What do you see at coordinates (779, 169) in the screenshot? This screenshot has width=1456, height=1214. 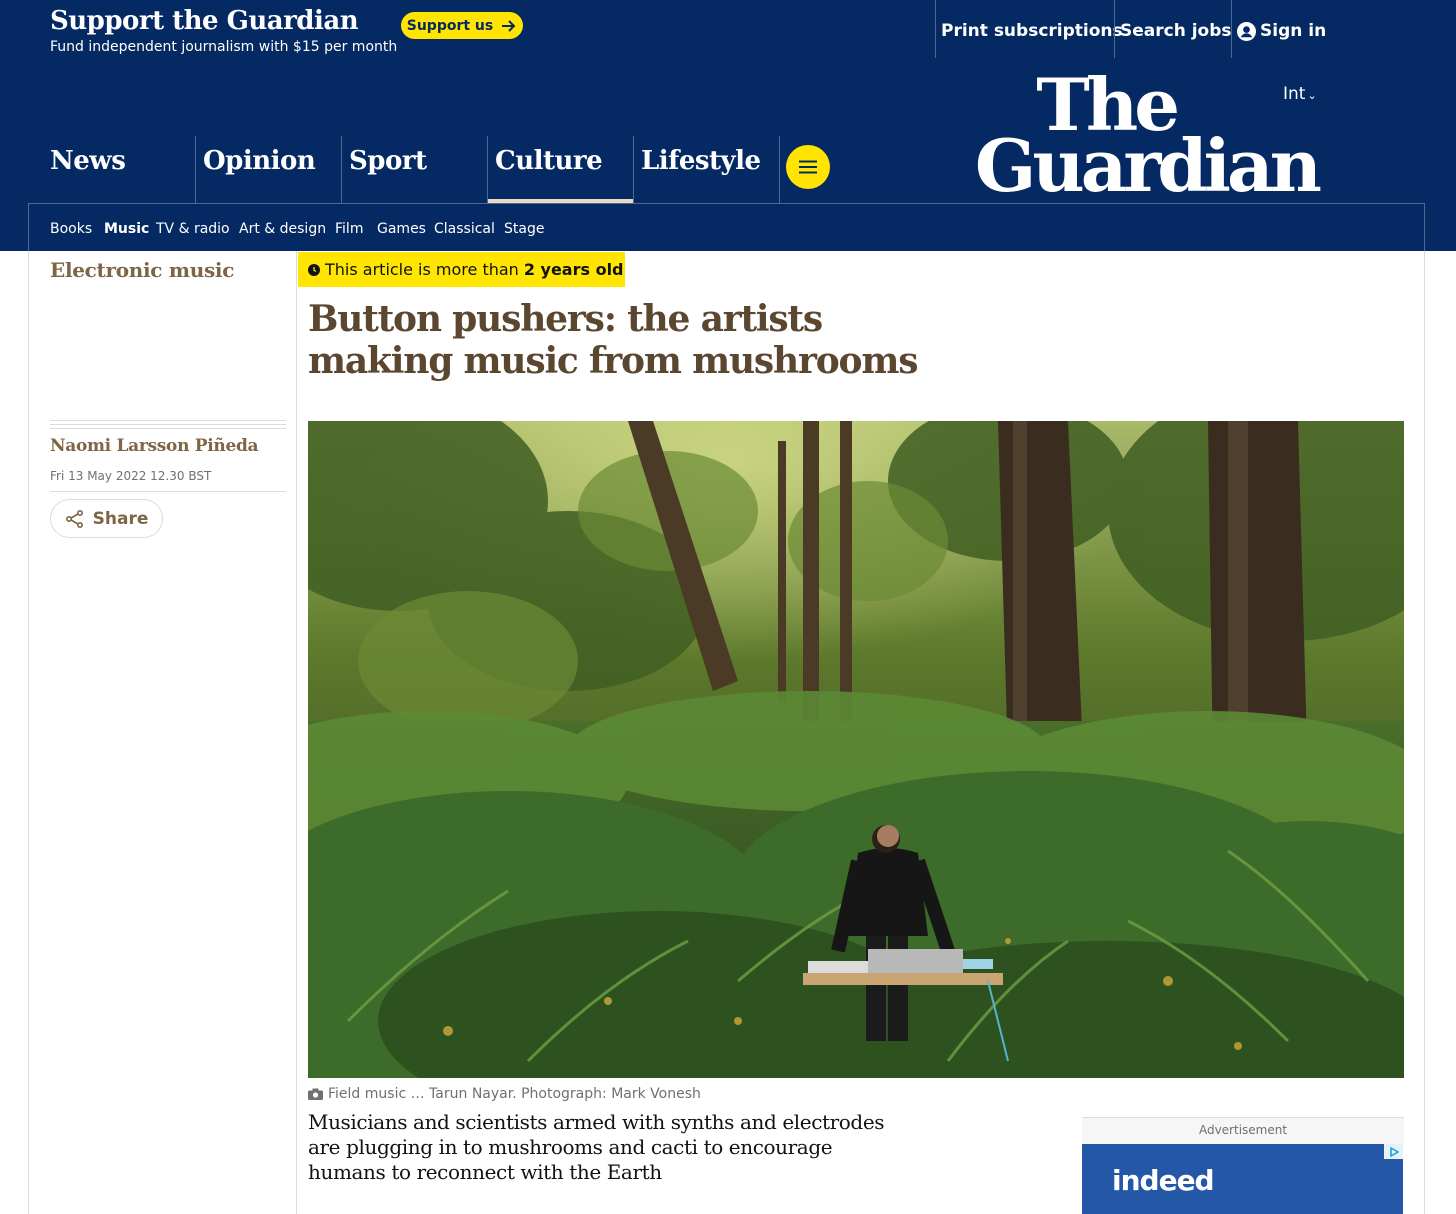 I see `pillar-divider` at bounding box center [779, 169].